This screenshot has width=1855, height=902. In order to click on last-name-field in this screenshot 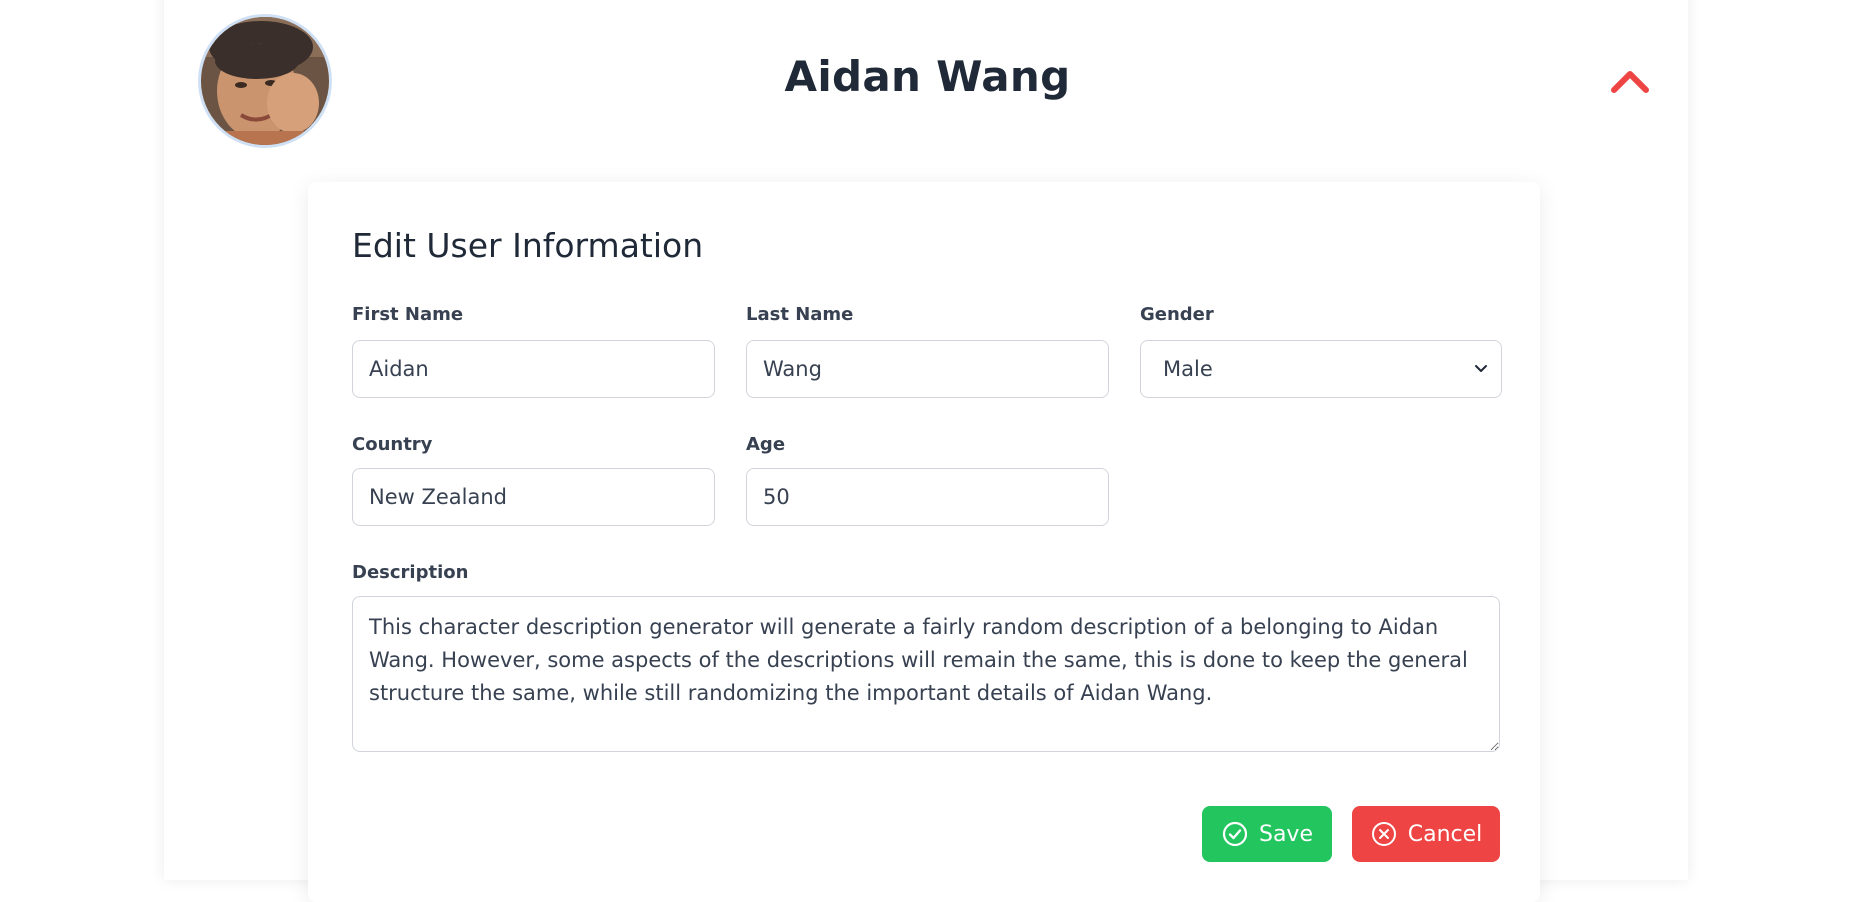, I will do `click(927, 369)`.